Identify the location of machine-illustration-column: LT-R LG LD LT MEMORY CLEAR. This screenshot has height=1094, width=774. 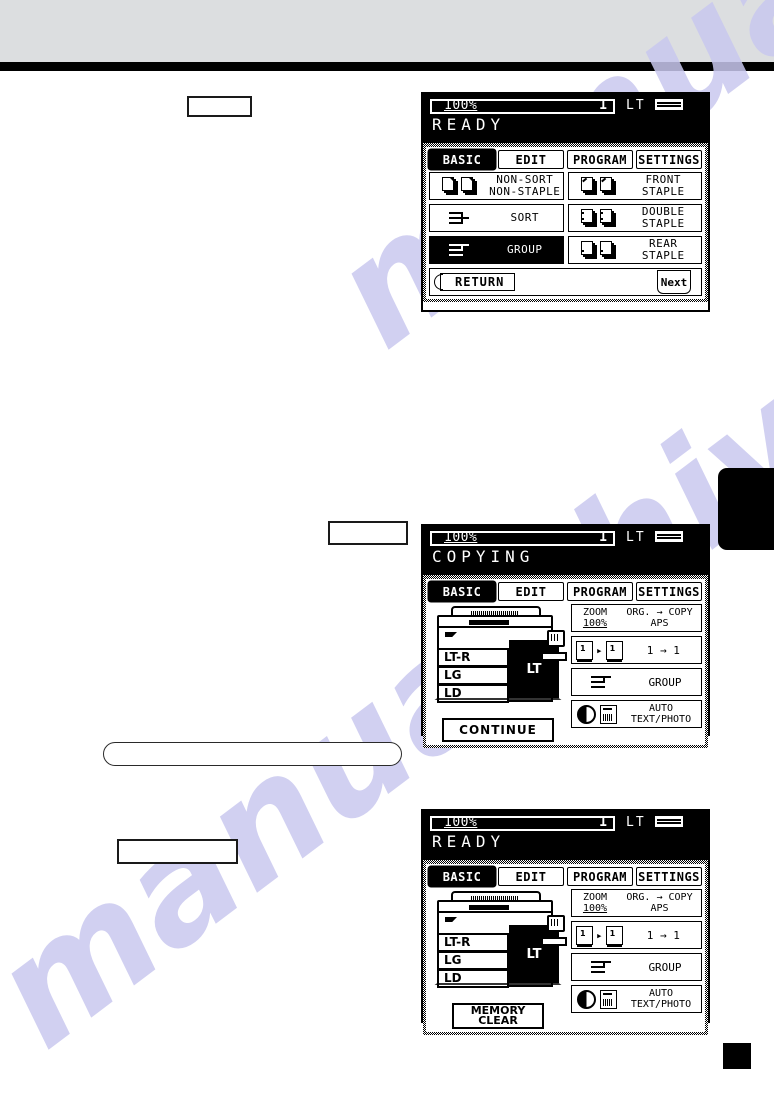
(498, 959).